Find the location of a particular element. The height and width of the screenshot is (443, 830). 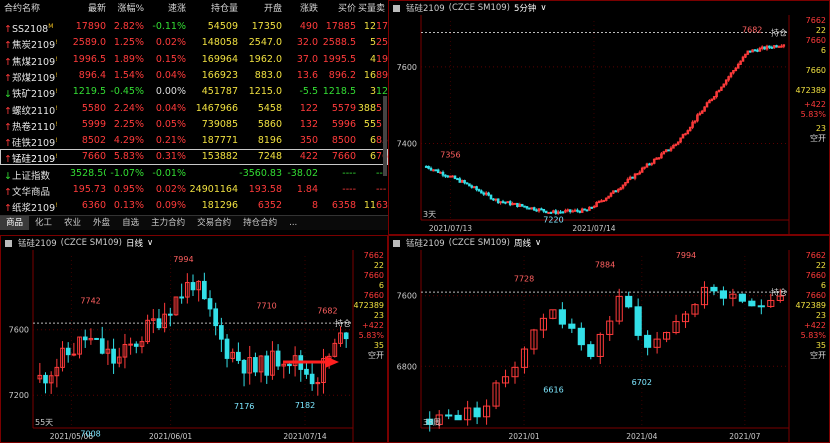

info-value: 472389 is located at coordinates (810, 305).